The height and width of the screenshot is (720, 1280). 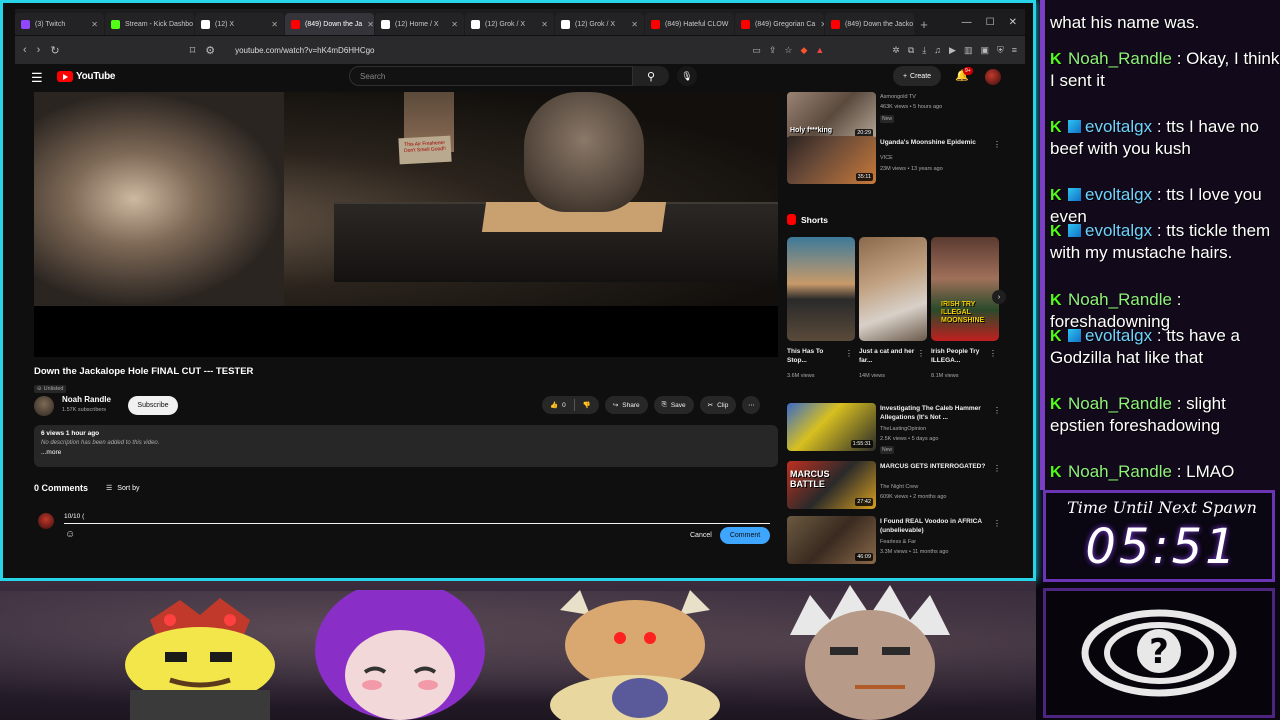 What do you see at coordinates (896, 50) in the screenshot?
I see `extension-icon: ✲` at bounding box center [896, 50].